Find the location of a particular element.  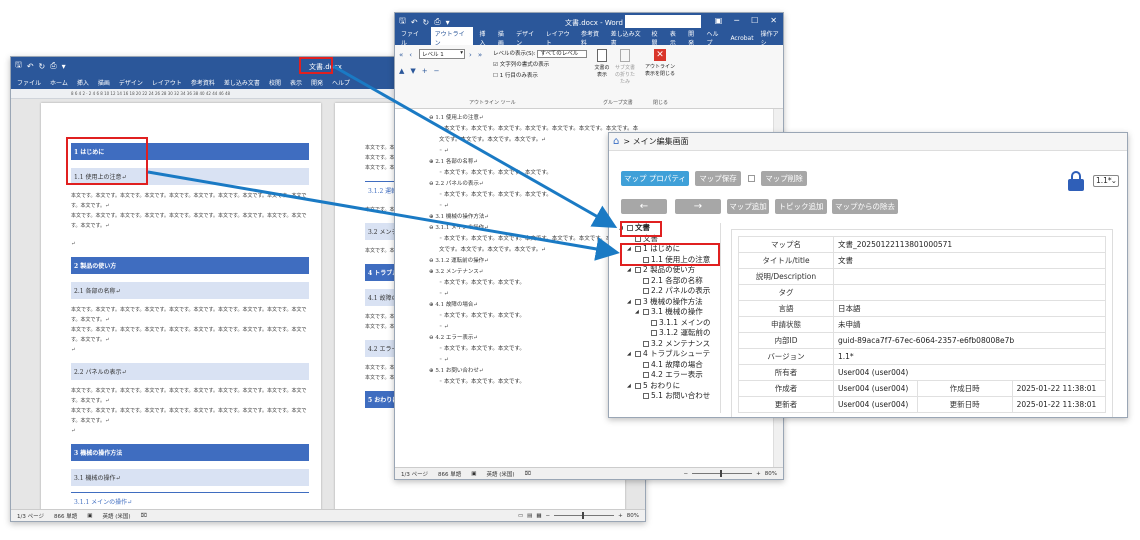

tree-node: 3.1.2 運転前の is located at coordinates (669, 333).